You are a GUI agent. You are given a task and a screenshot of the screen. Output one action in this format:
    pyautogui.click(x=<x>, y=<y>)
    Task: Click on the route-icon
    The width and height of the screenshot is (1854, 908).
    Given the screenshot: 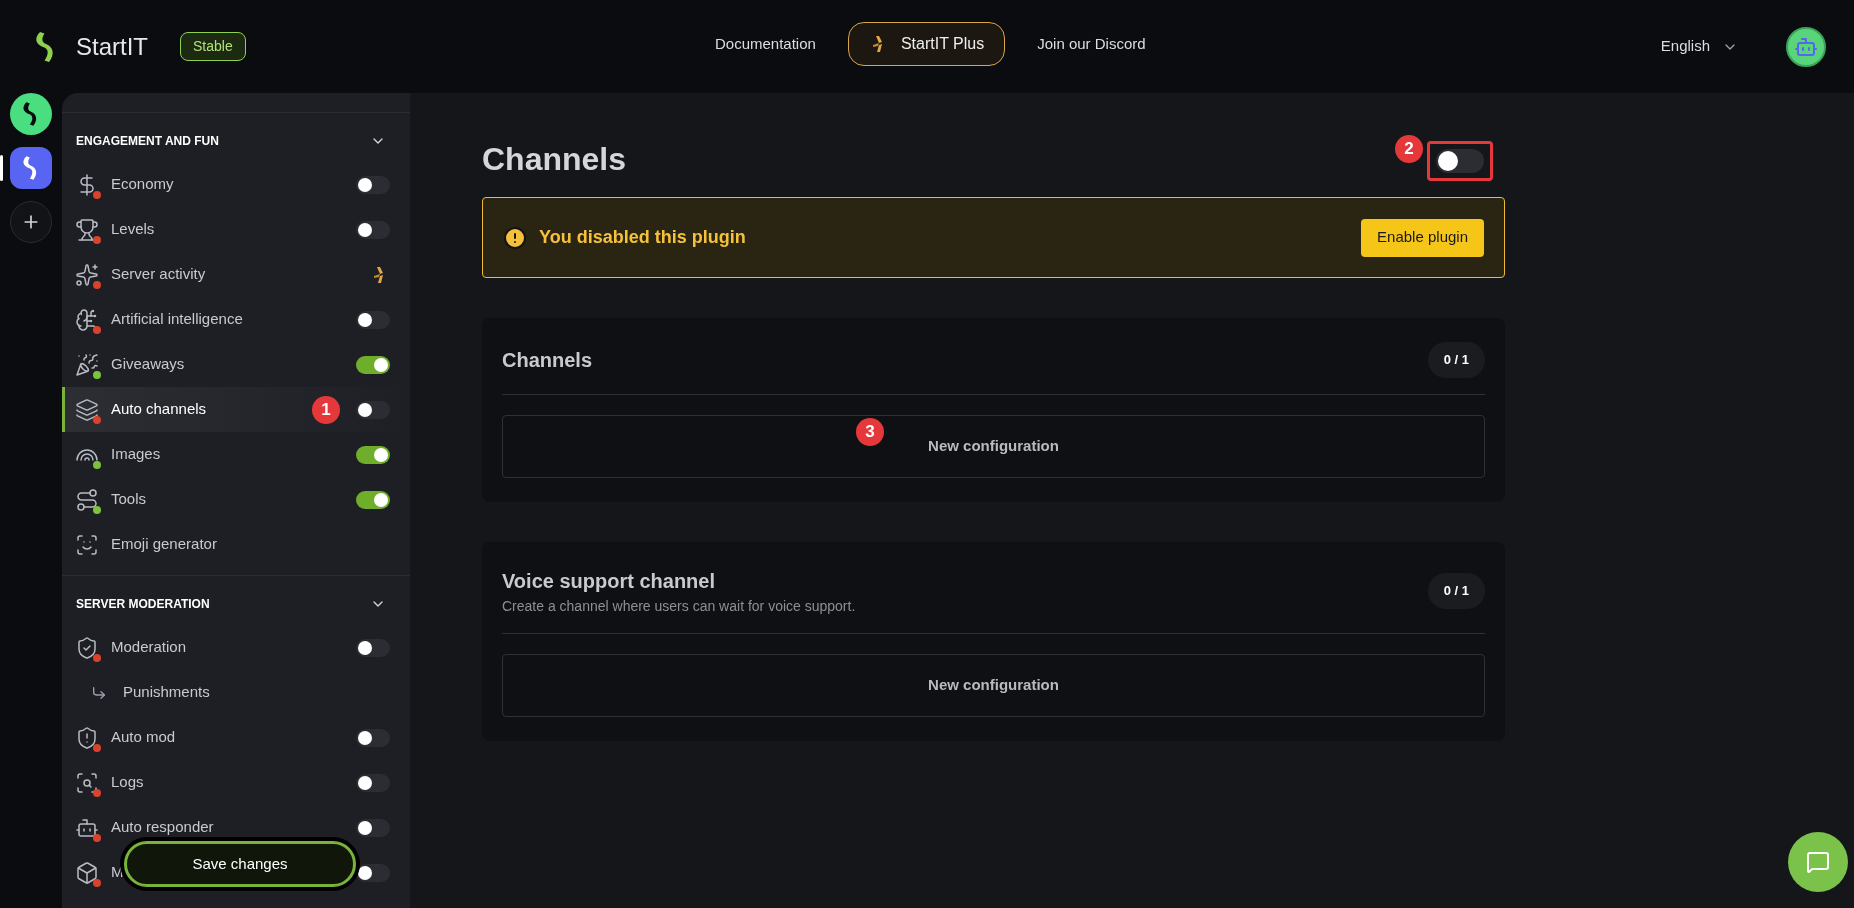 What is the action you would take?
    pyautogui.click(x=87, y=499)
    